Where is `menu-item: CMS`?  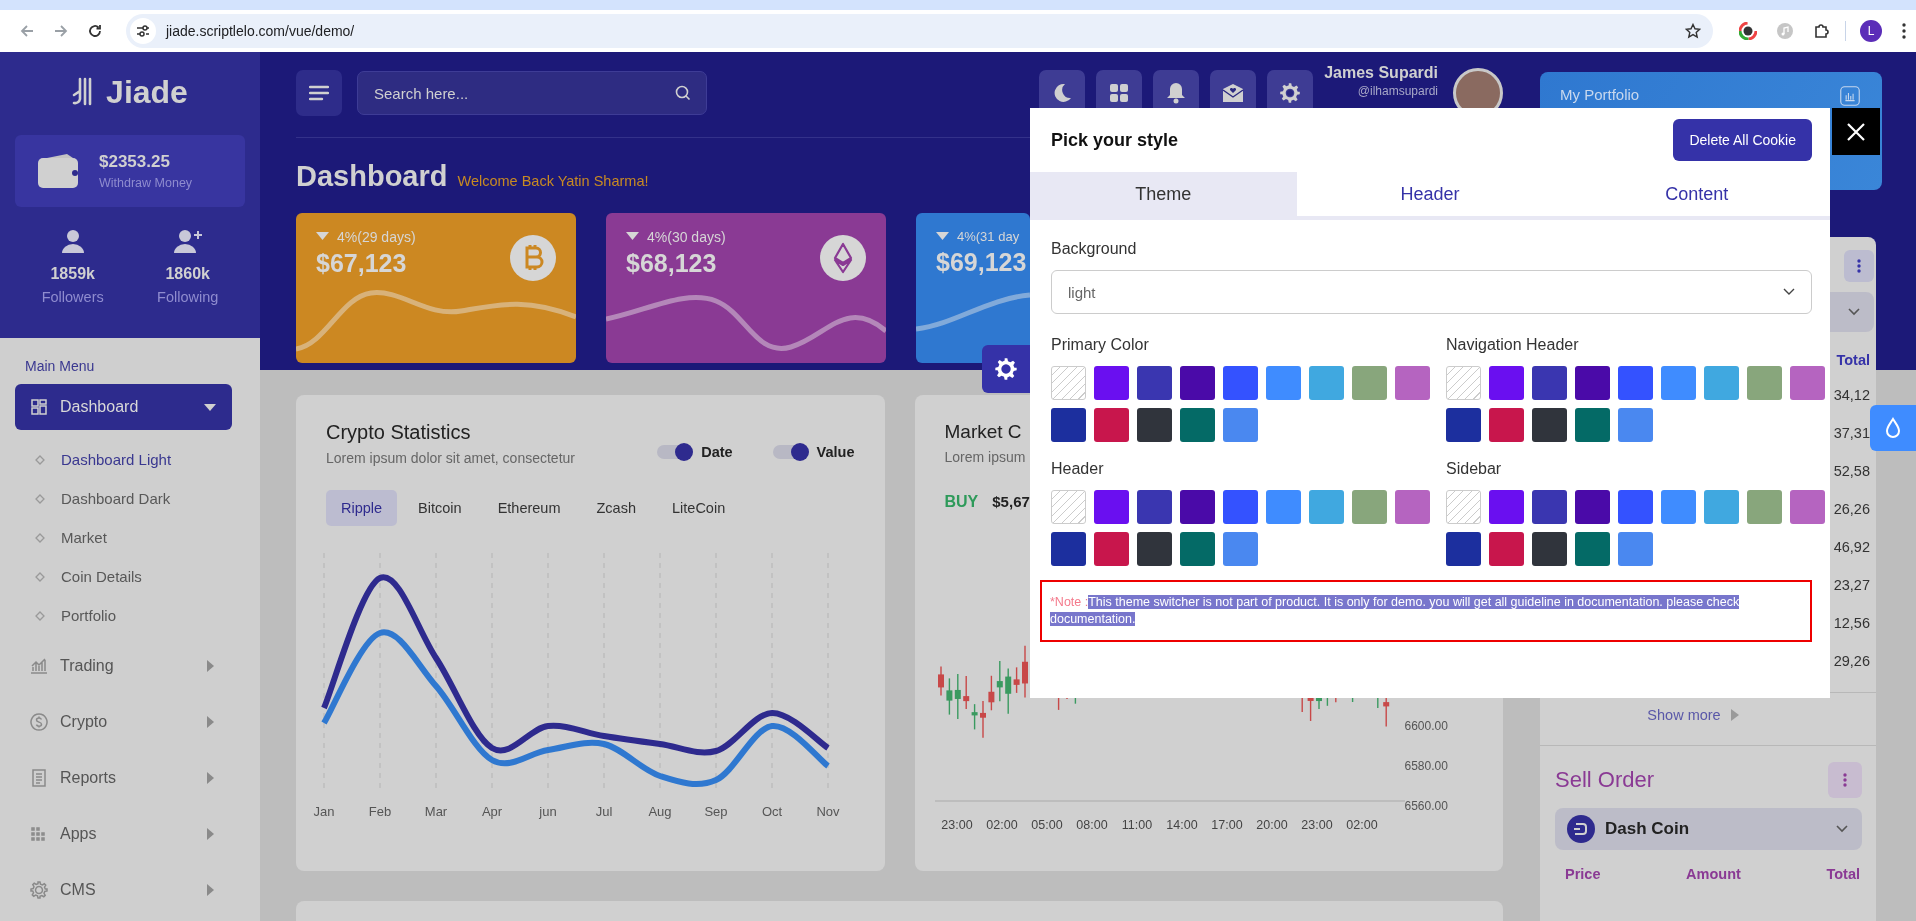
menu-item: CMS is located at coordinates (123, 890).